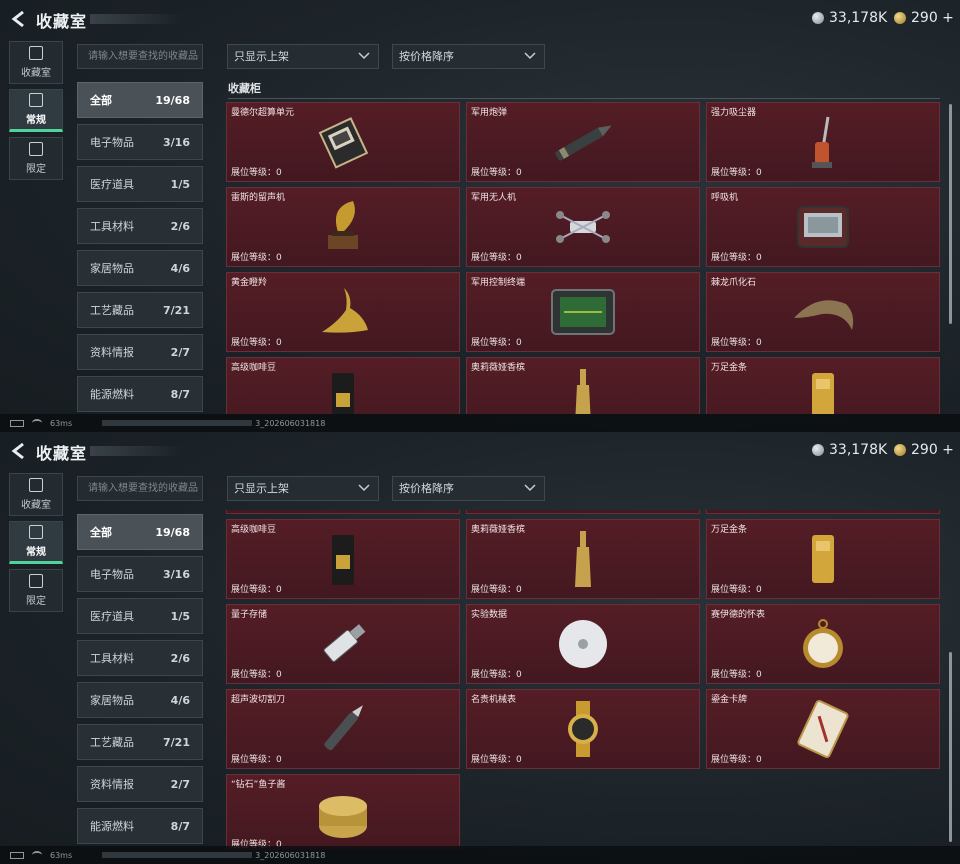  I want to click on collection-card: 军用无人机 展位等级：0, so click(583, 227).